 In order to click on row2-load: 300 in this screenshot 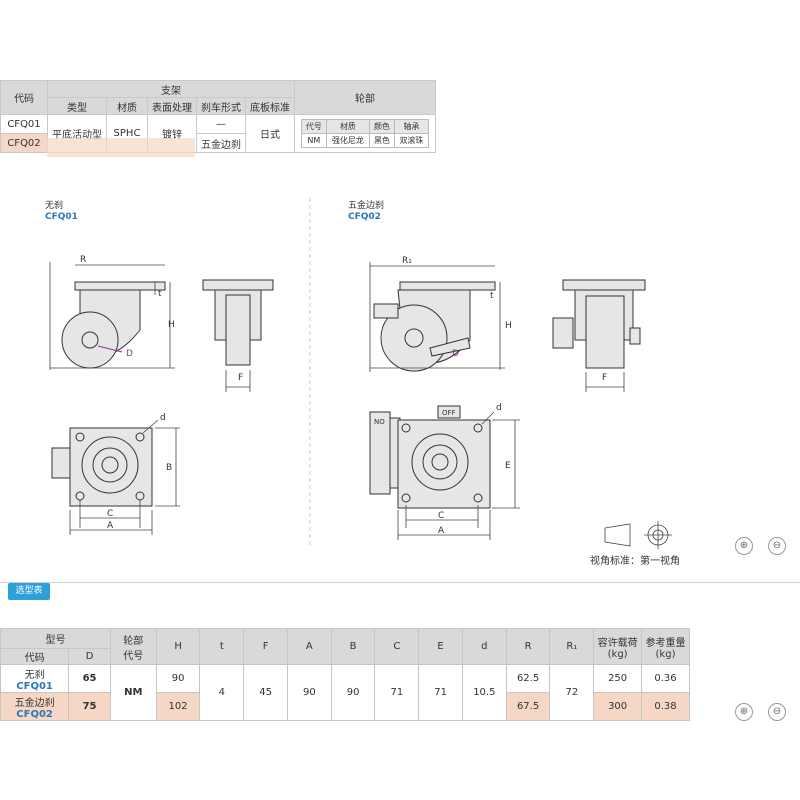, I will do `click(618, 706)`.